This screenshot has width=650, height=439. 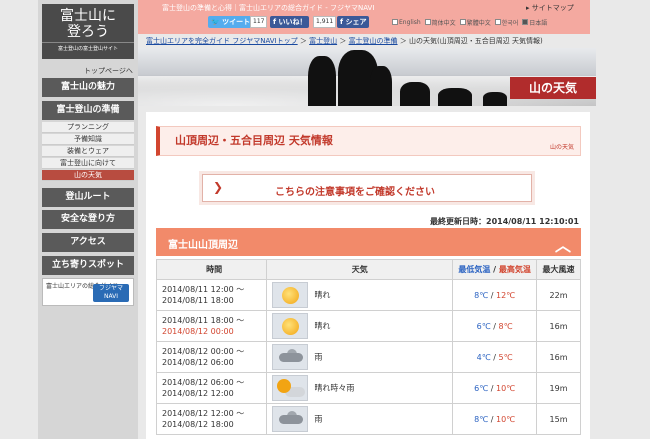 I want to click on share-button: f シェア, so click(x=353, y=22).